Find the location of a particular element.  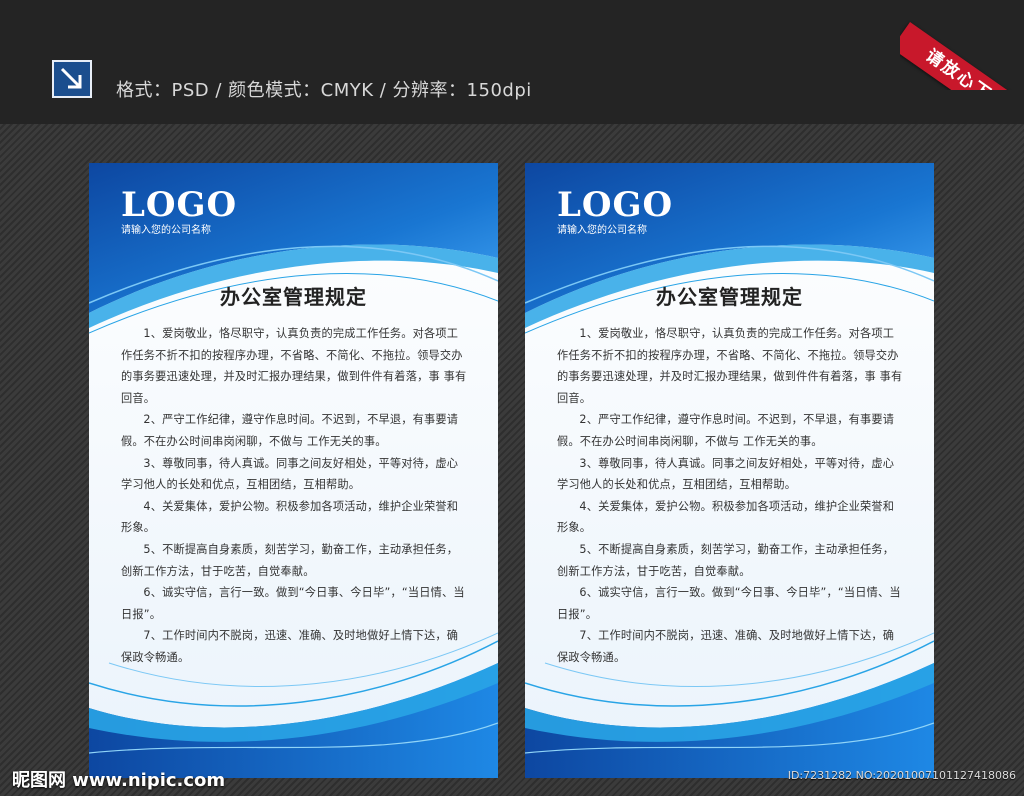

download-arrow-icon is located at coordinates (72, 79).